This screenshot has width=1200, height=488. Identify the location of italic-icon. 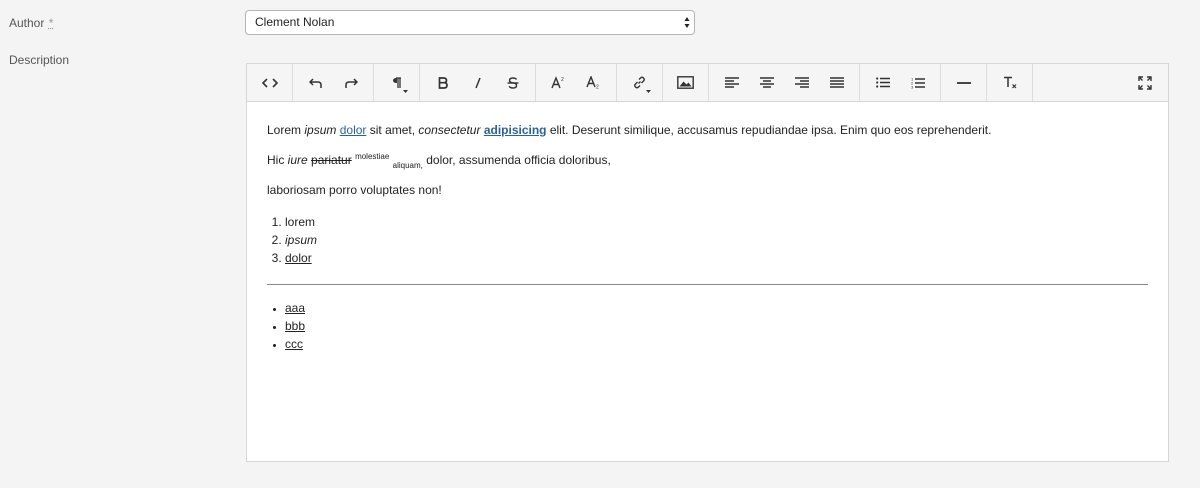
(477, 82).